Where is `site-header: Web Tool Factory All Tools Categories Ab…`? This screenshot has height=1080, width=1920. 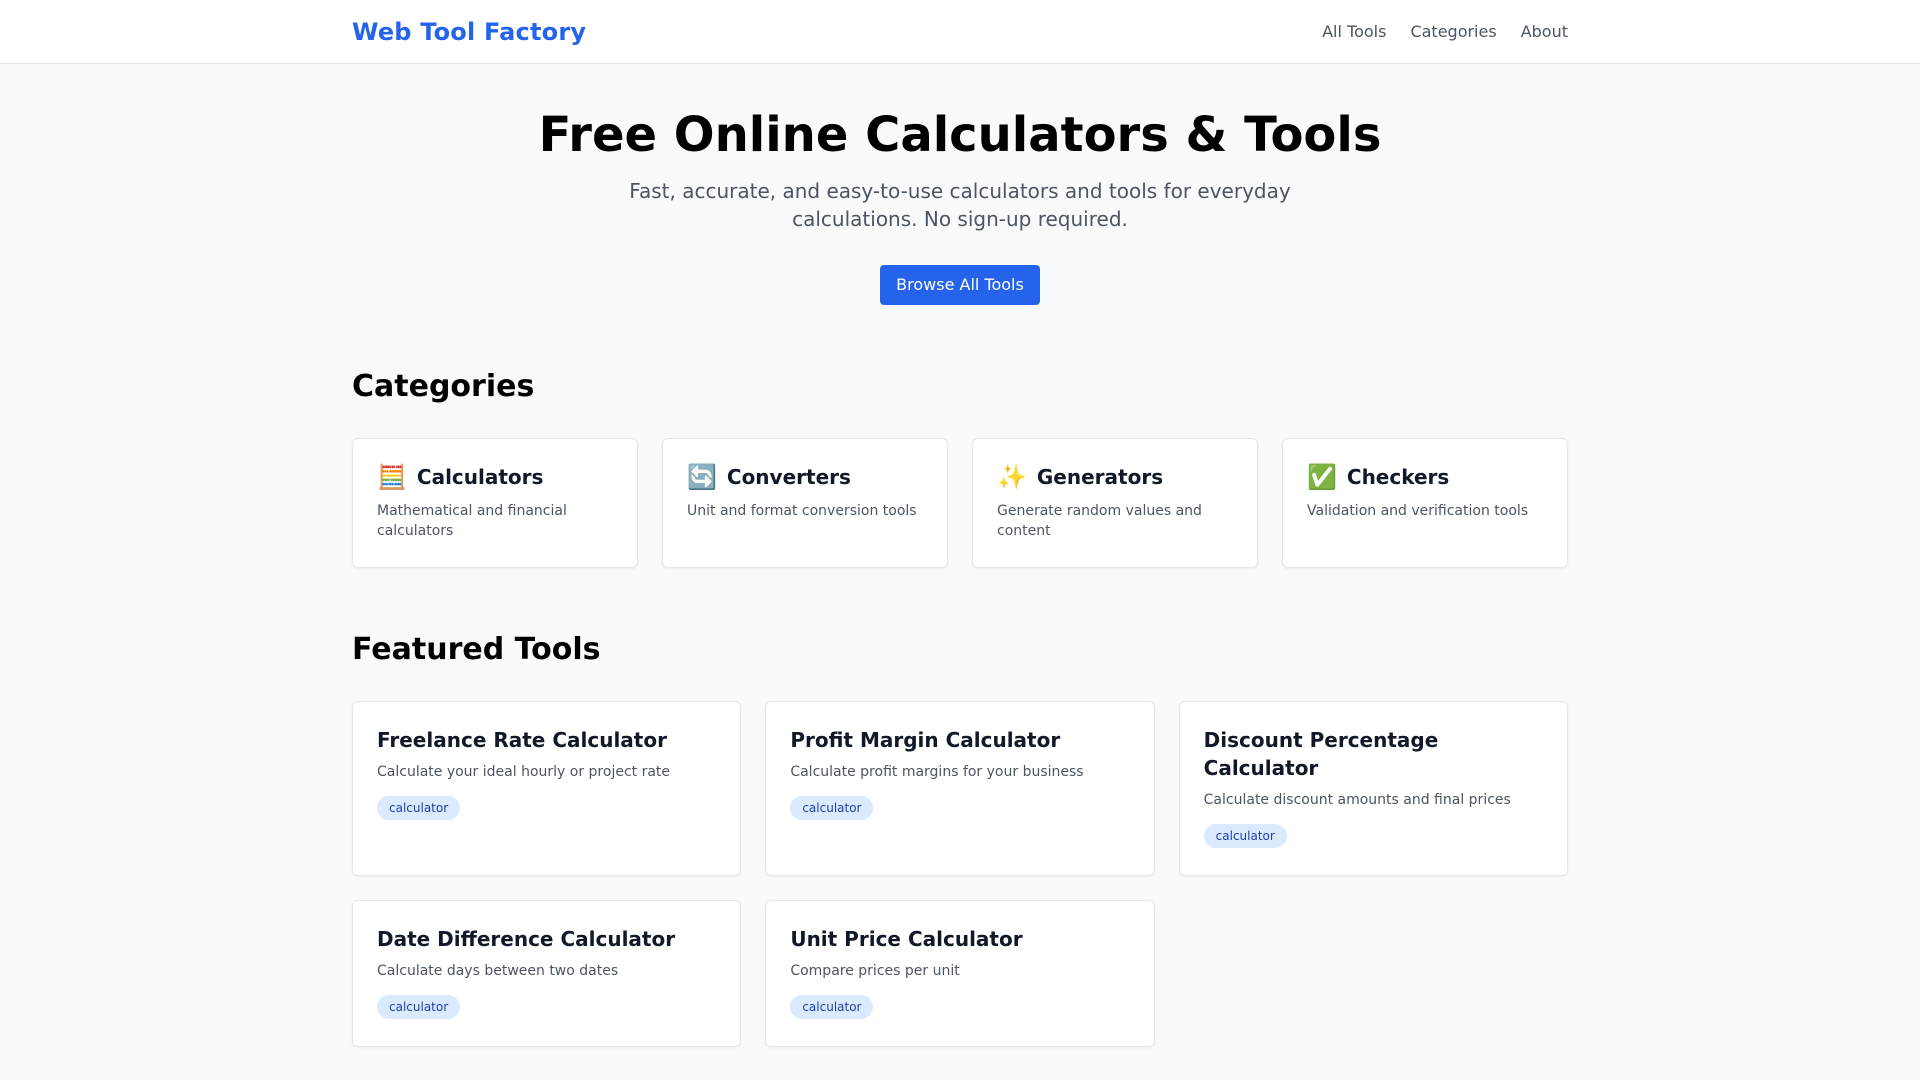 site-header: Web Tool Factory All Tools Categories Ab… is located at coordinates (960, 32).